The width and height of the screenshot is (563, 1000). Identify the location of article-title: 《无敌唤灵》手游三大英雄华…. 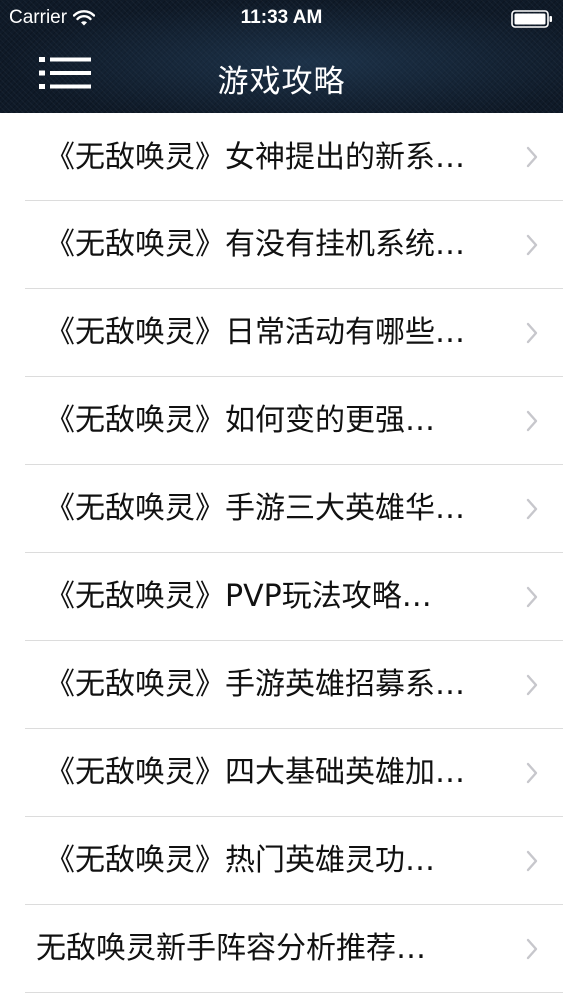
(255, 508).